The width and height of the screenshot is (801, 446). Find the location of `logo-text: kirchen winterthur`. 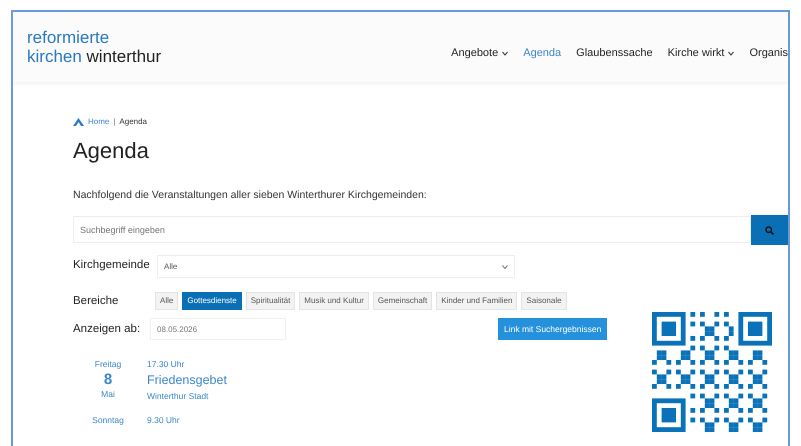

logo-text: kirchen winterthur is located at coordinates (94, 56).